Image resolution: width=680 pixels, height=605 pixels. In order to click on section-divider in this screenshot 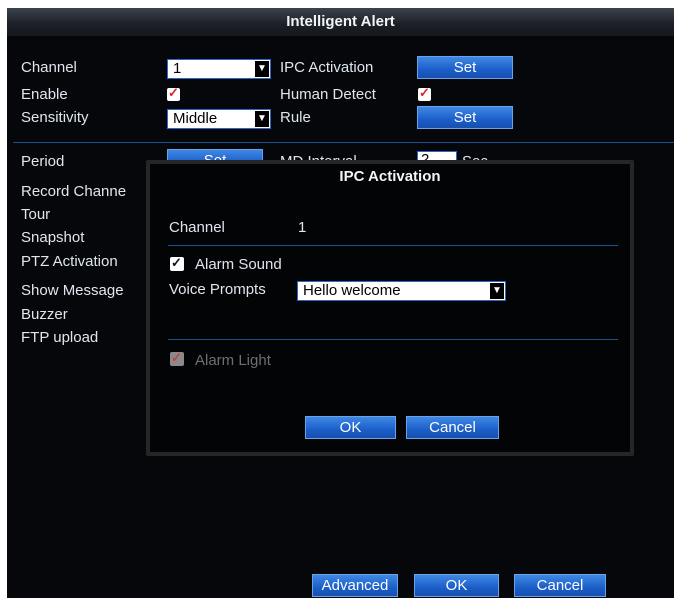, I will do `click(343, 142)`.